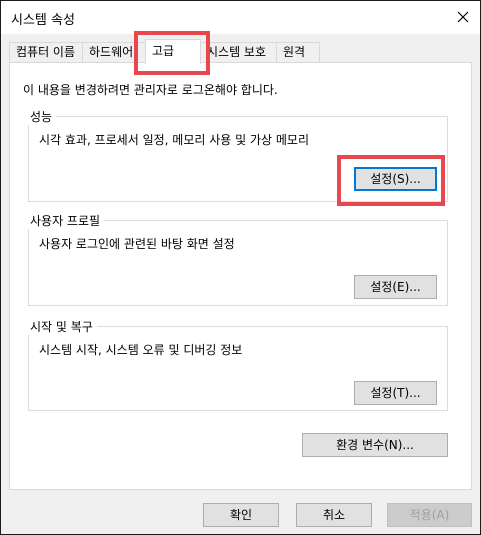 This screenshot has width=481, height=535. I want to click on startup-recovery-description: 시스템 시작, 시스템 오류 및 디버깅 정보, so click(141, 350).